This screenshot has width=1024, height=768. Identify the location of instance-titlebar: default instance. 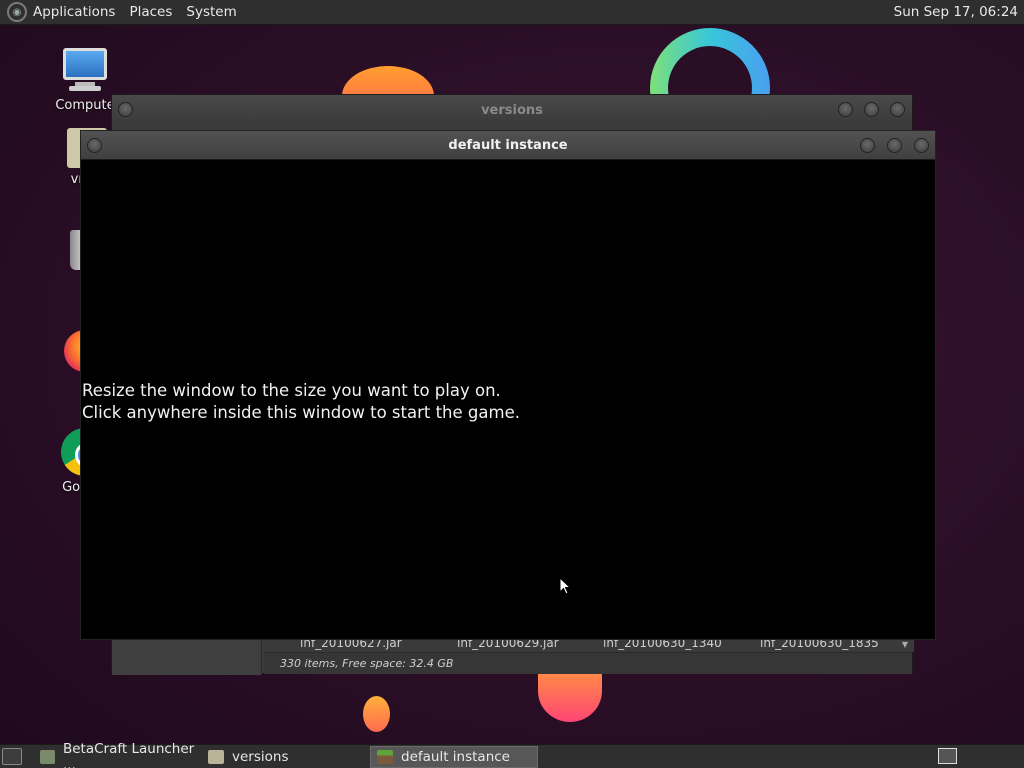
(508, 145).